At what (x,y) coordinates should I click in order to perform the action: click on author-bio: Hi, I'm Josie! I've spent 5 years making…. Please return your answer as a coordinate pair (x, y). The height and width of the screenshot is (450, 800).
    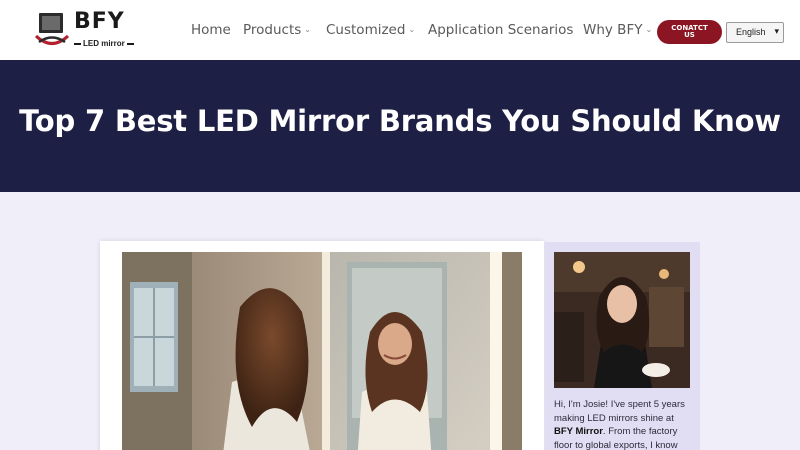
    Looking at the image, I should click on (619, 424).